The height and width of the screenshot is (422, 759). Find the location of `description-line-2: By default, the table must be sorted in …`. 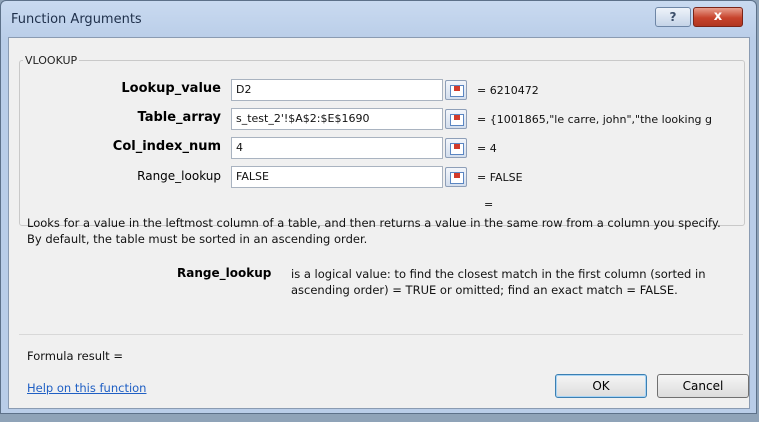

description-line-2: By default, the table must be sorted in … is located at coordinates (197, 239).